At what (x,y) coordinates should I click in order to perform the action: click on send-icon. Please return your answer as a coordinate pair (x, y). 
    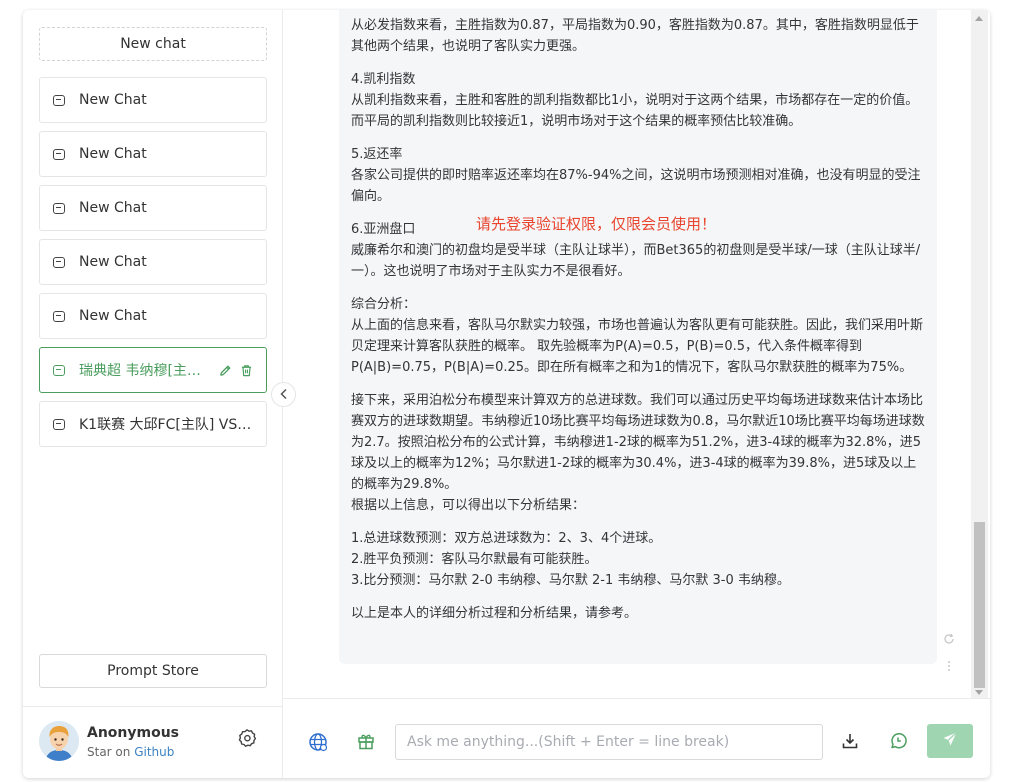
    Looking at the image, I should click on (950, 741).